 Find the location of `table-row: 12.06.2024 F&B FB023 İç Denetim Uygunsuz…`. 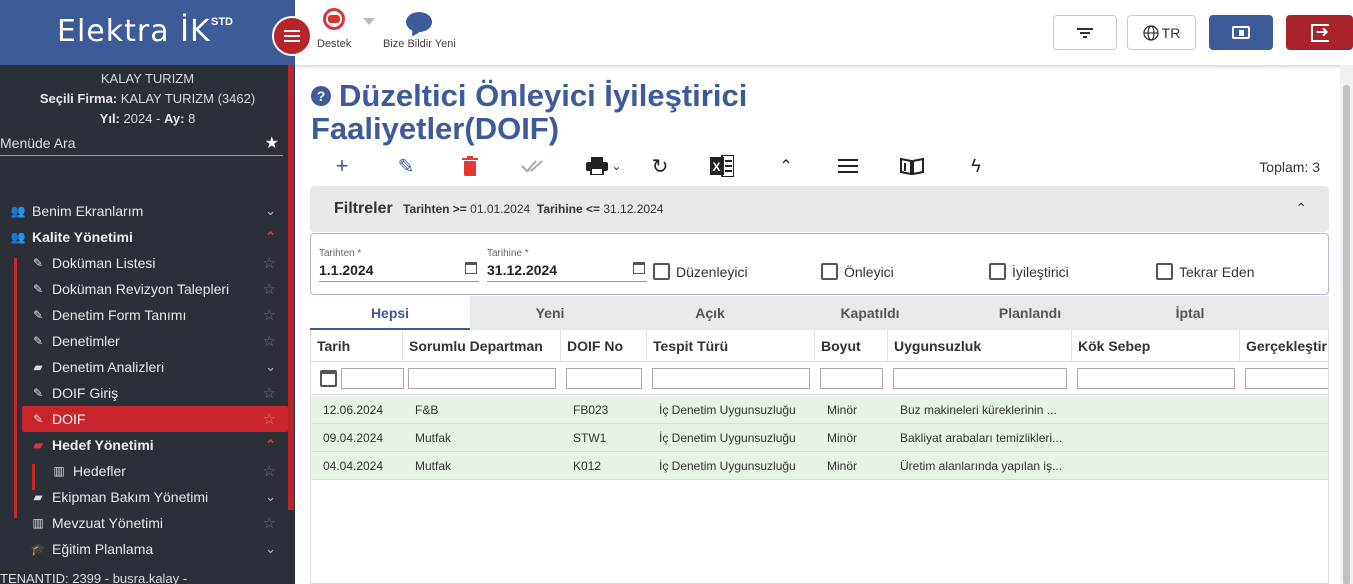

table-row: 12.06.2024 F&B FB023 İç Denetim Uygunsuz… is located at coordinates (819, 410).